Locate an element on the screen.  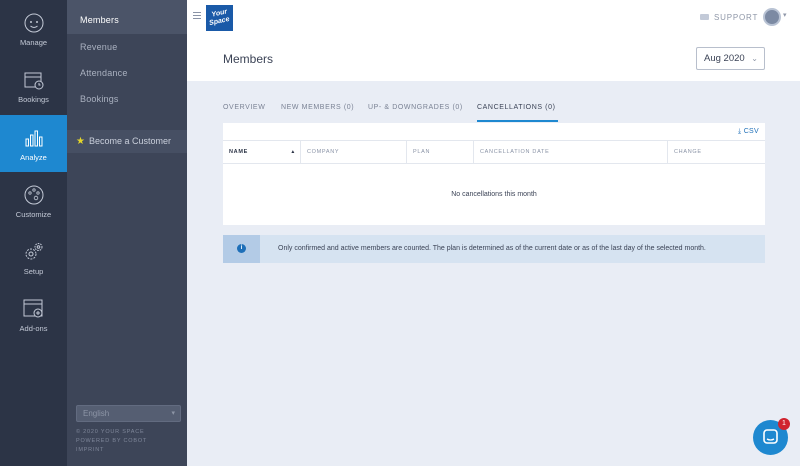
month-value: Aug 2020 is located at coordinates (724, 58).